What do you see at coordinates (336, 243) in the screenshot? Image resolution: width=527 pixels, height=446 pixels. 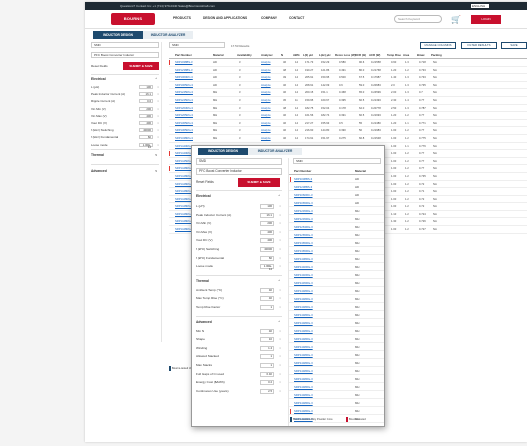 I see `table-row: SRP1365RG-3 MH` at bounding box center [336, 243].